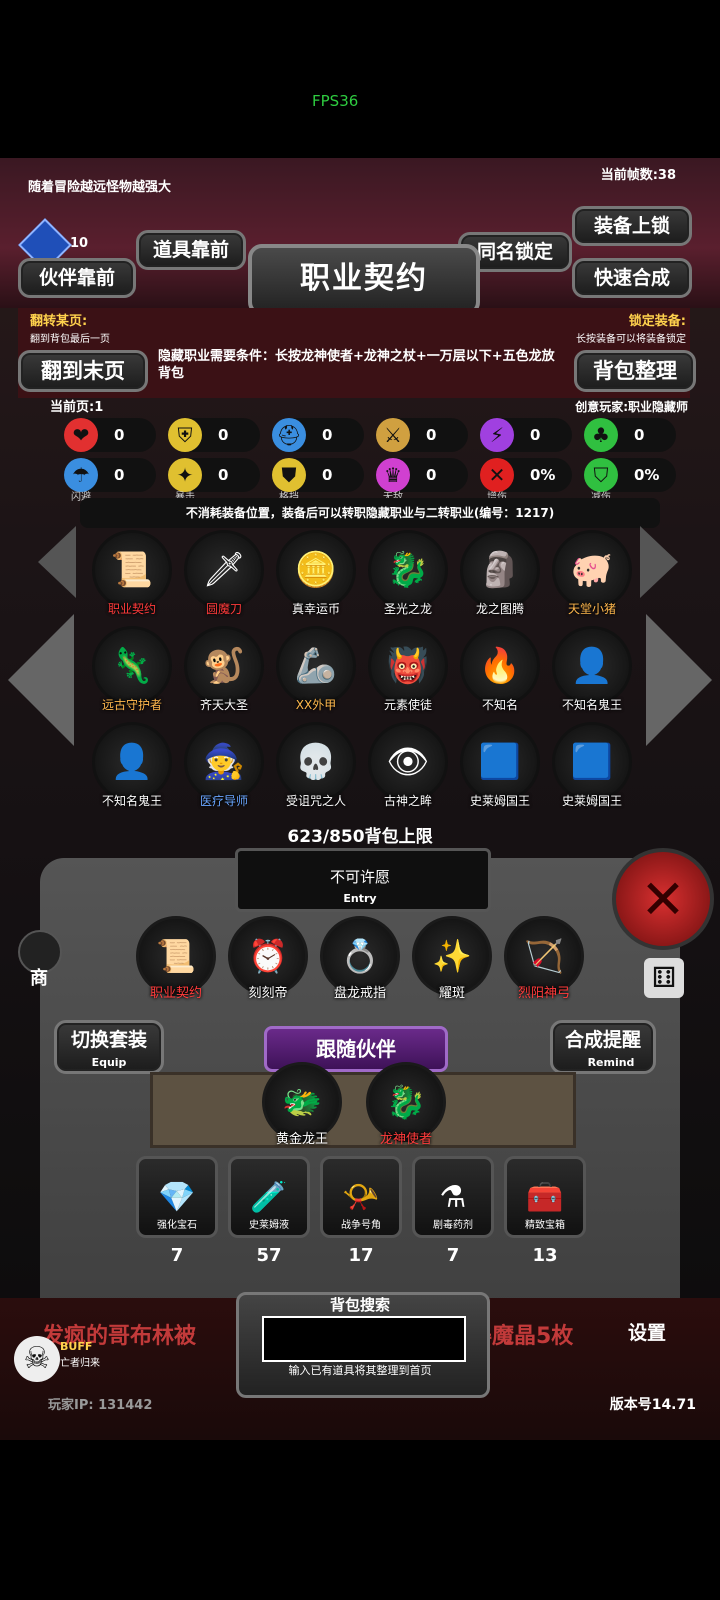  Describe the element at coordinates (500, 570) in the screenshot. I see `item-icon: 🗿` at that location.